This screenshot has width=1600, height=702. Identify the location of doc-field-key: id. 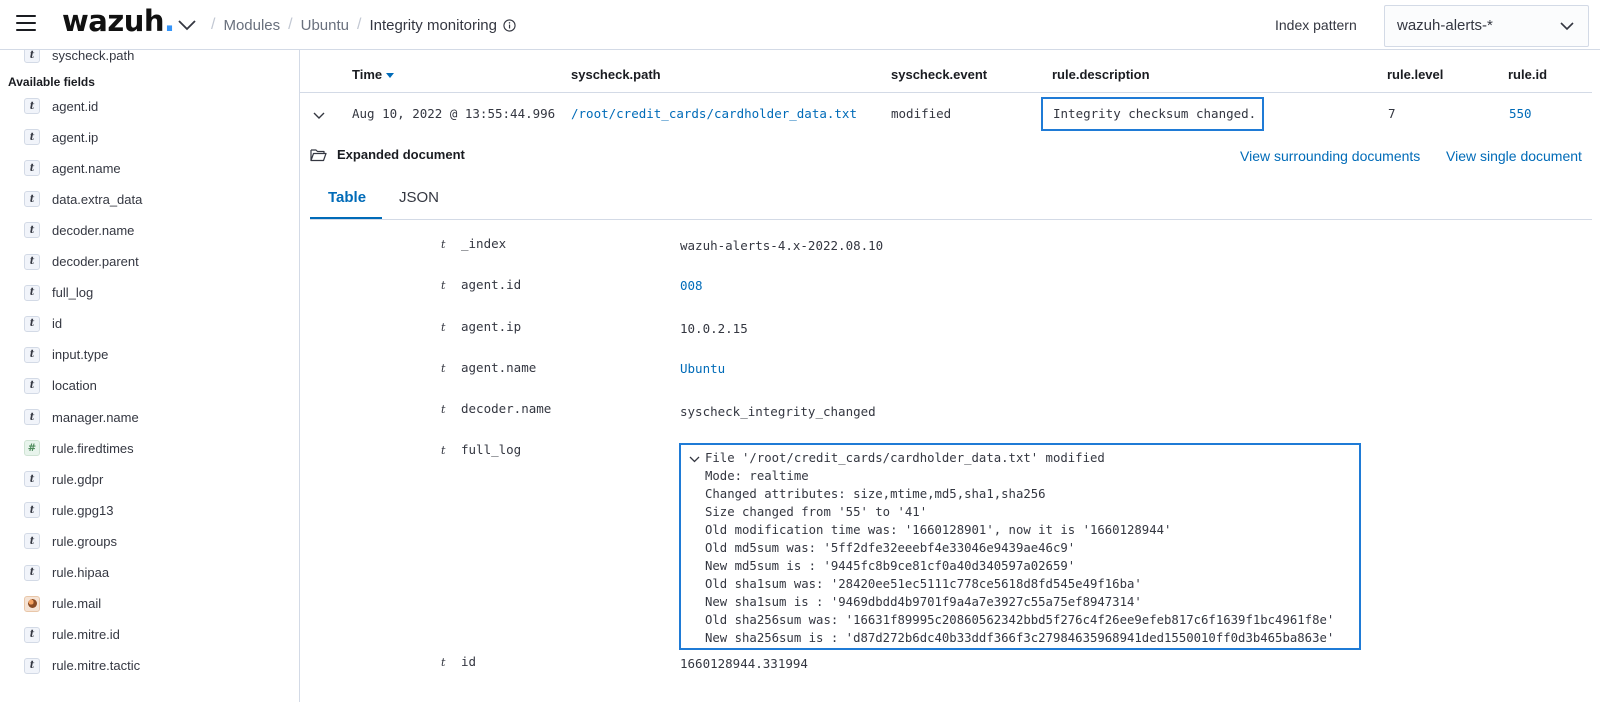
(469, 661).